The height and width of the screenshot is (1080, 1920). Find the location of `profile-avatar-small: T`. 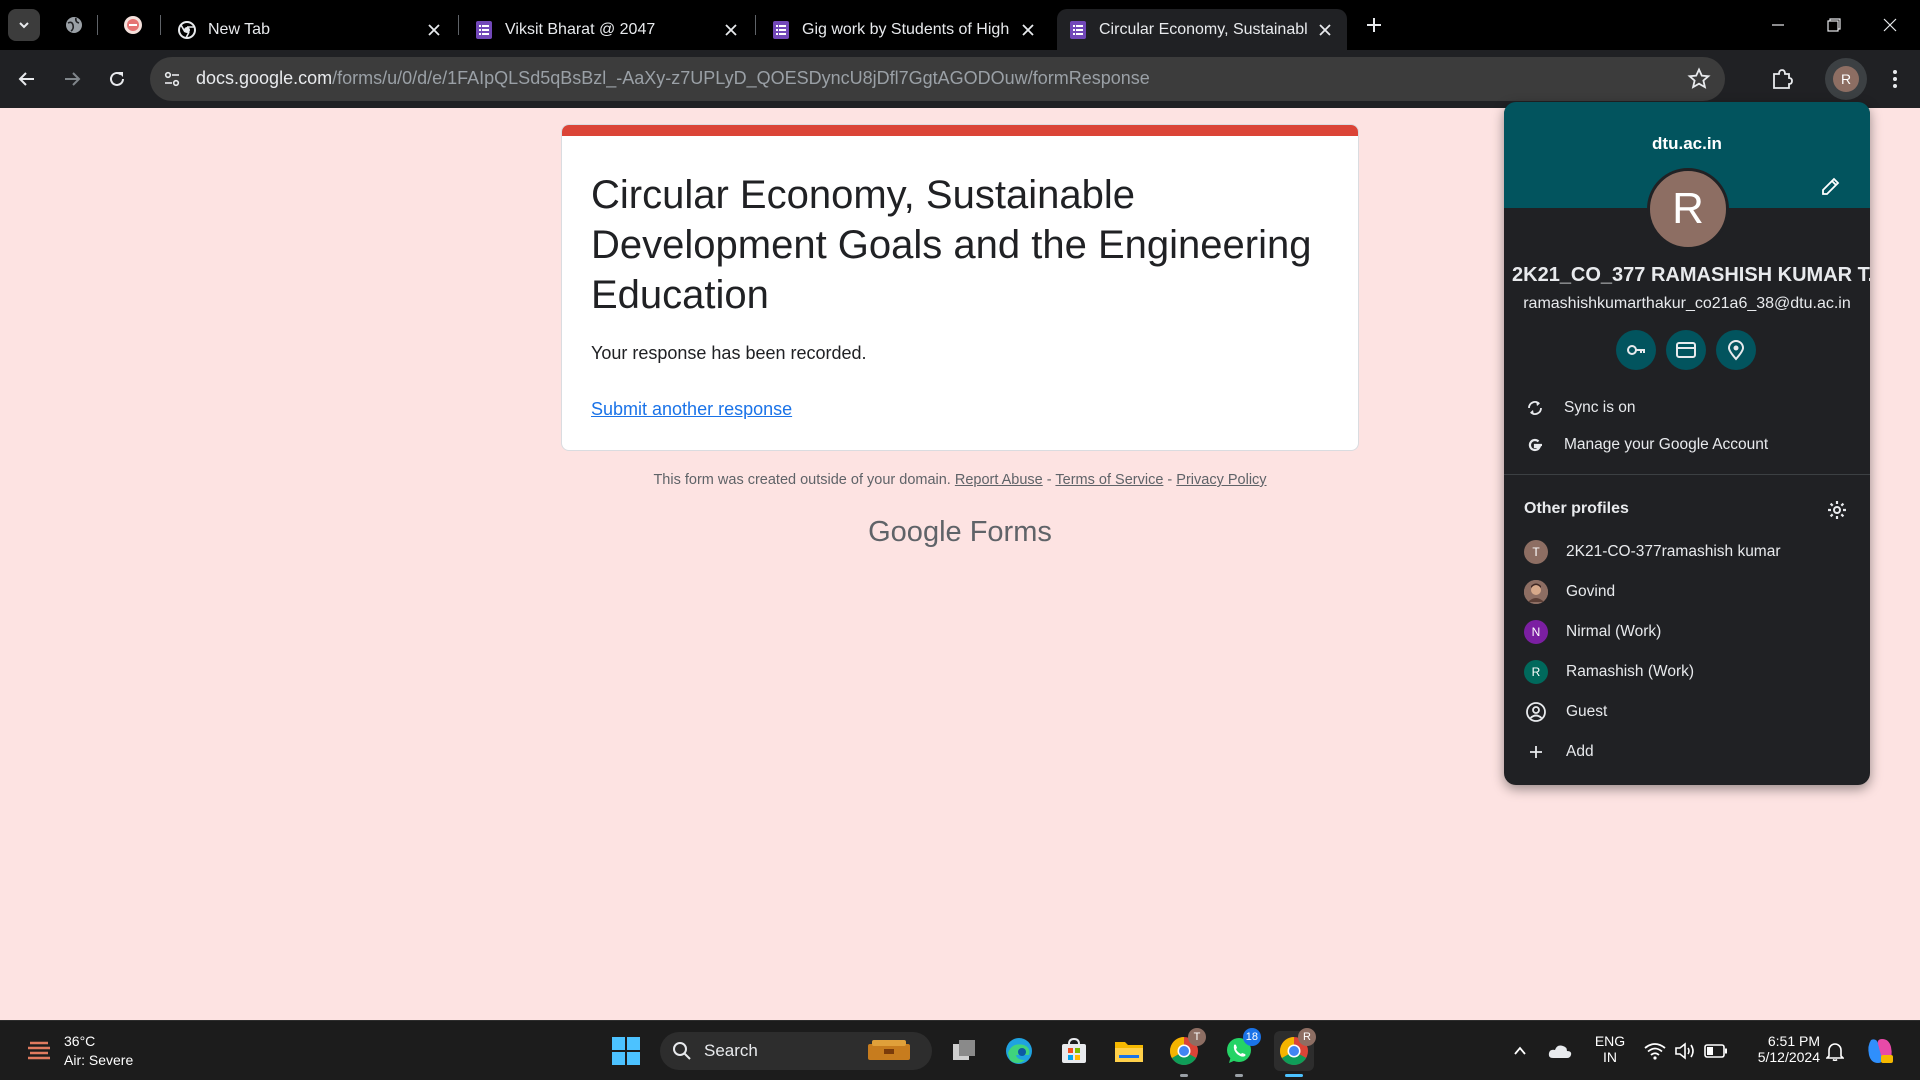

profile-avatar-small: T is located at coordinates (1536, 552).